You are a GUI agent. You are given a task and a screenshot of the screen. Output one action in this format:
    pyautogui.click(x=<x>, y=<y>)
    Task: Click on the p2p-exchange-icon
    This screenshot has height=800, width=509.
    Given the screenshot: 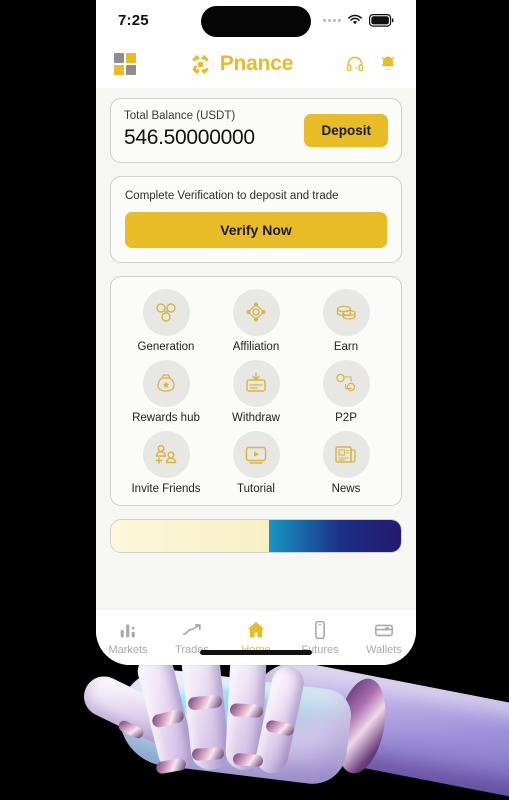 What is the action you would take?
    pyautogui.click(x=346, y=383)
    